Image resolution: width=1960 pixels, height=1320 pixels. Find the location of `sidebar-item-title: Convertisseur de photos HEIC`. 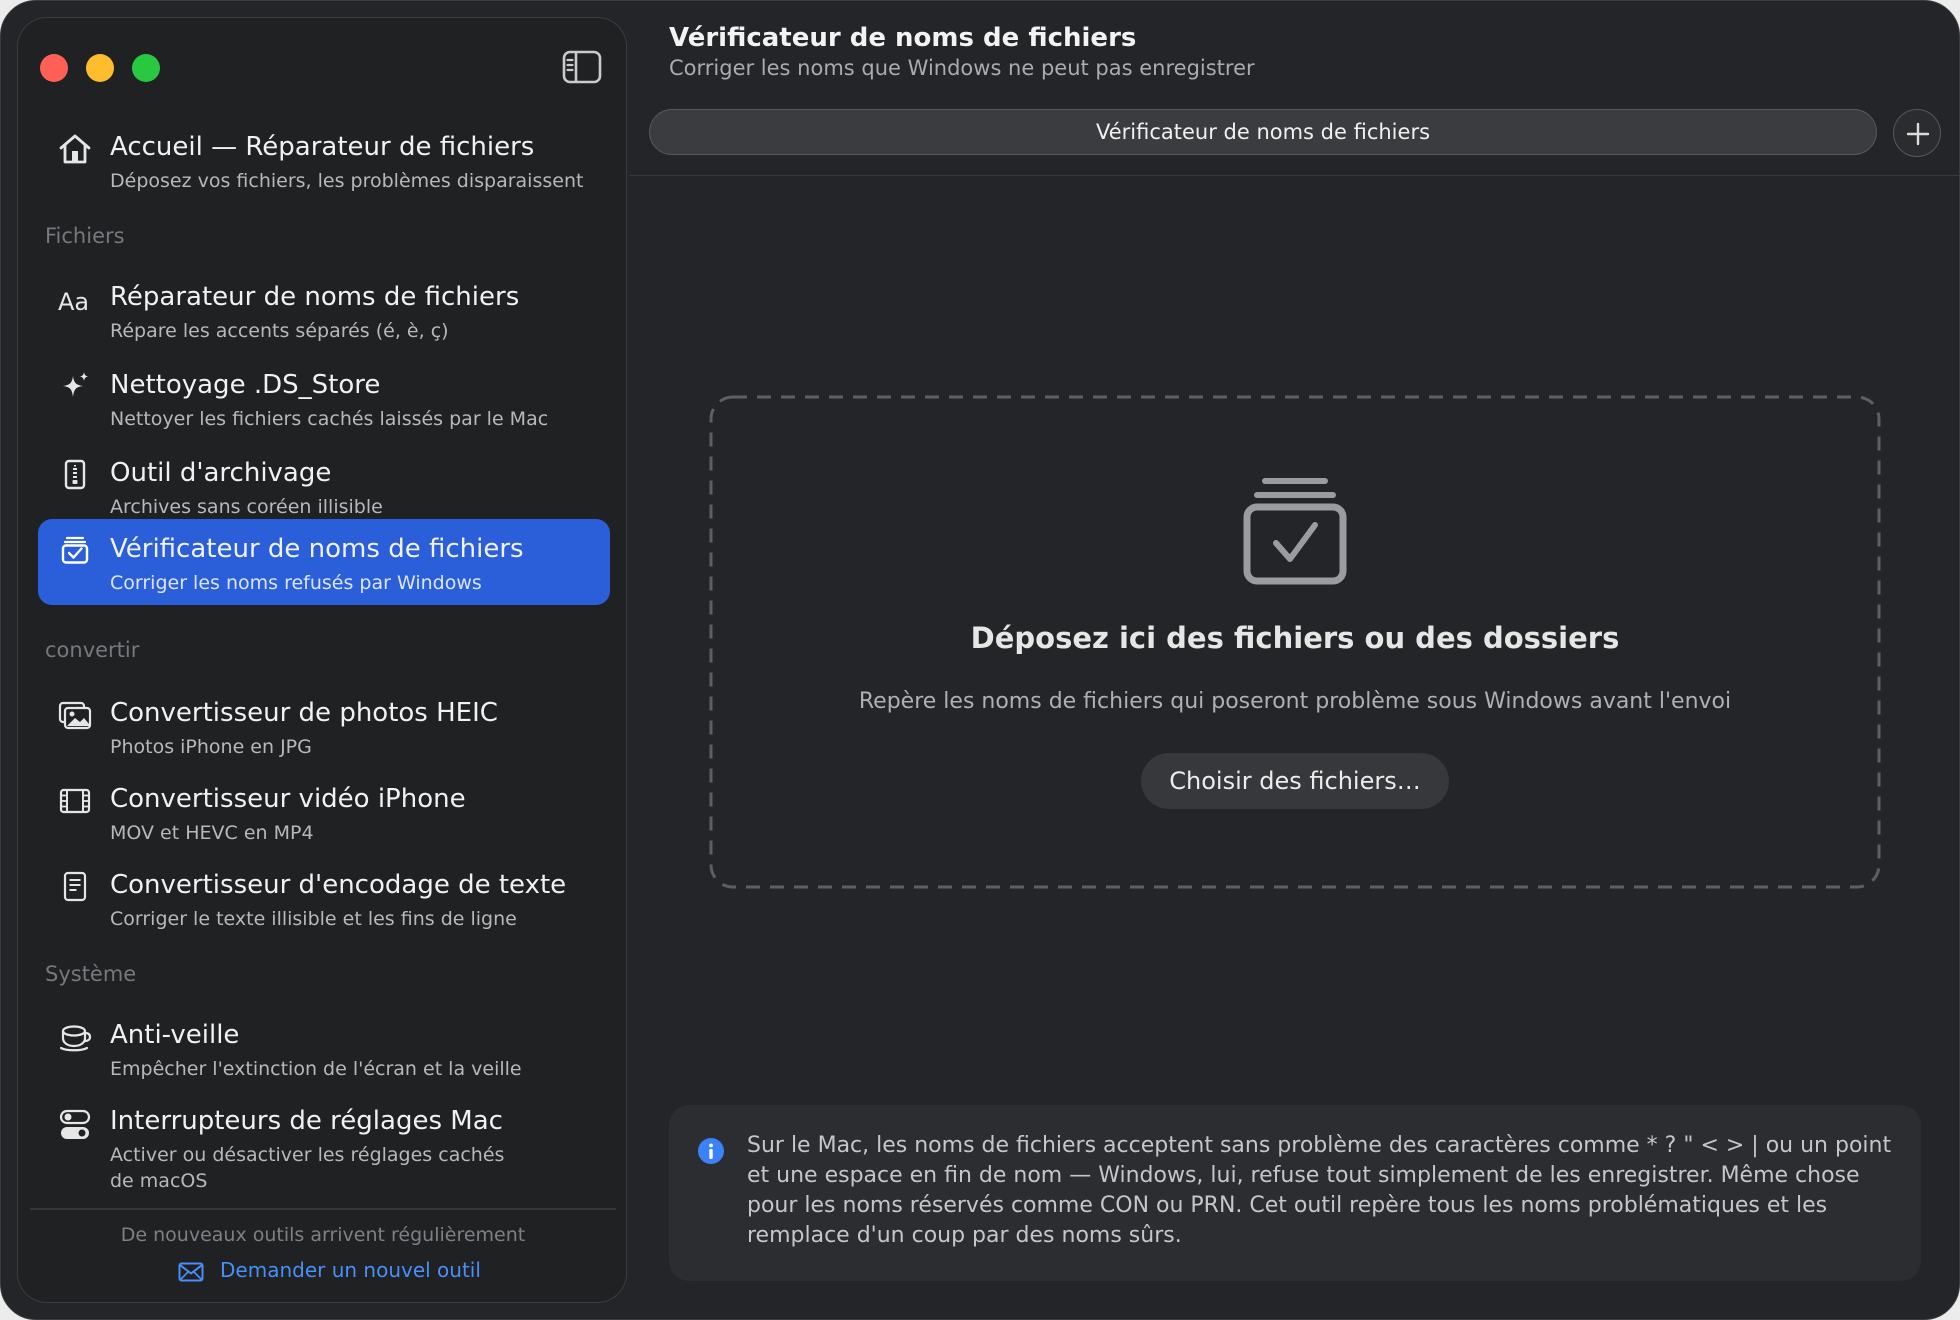

sidebar-item-title: Convertisseur de photos HEIC is located at coordinates (304, 713).